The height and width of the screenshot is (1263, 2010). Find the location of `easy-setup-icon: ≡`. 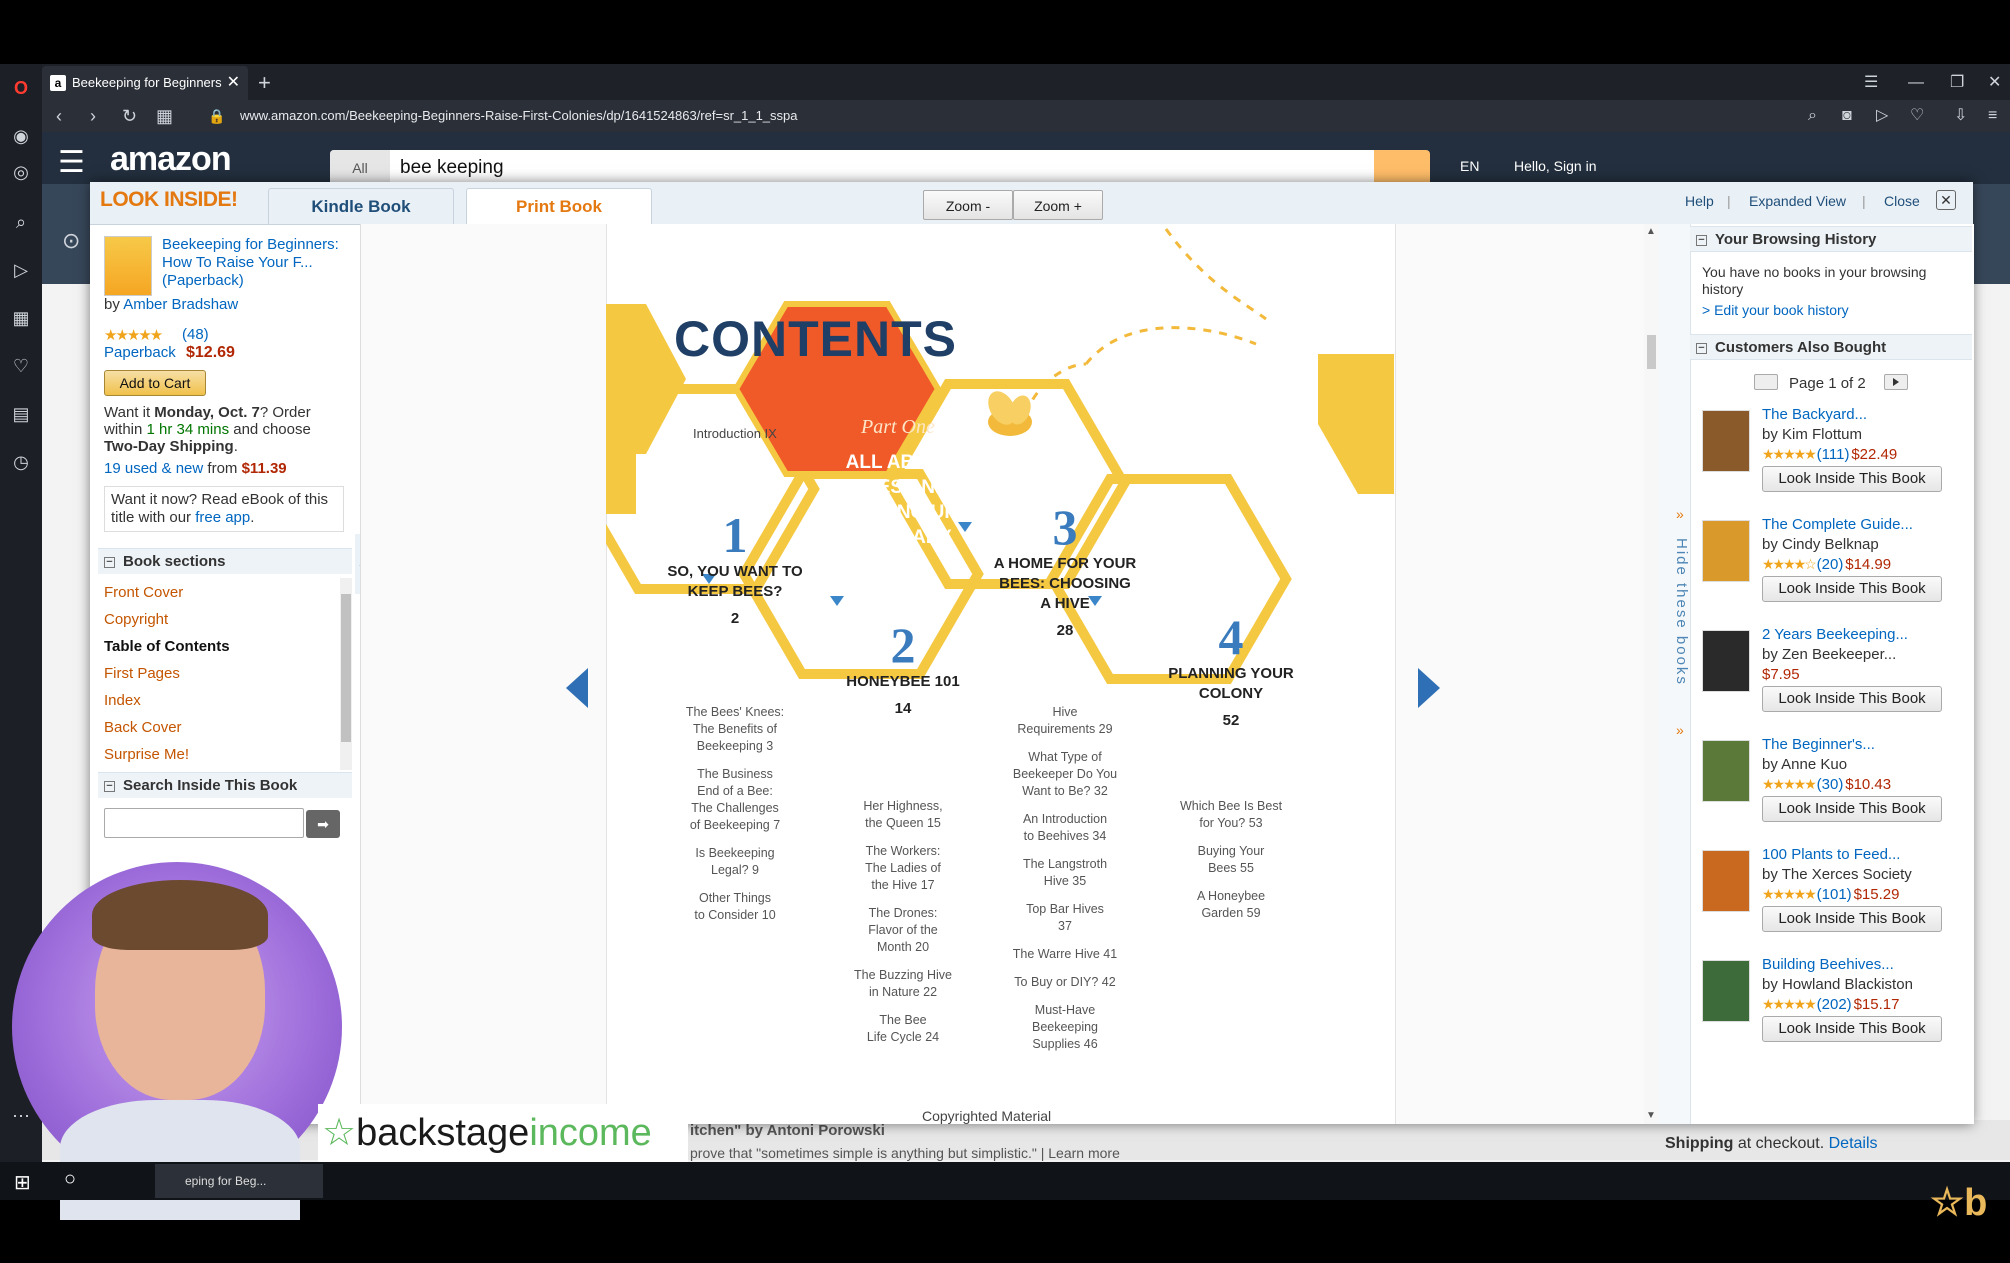

easy-setup-icon: ≡ is located at coordinates (1992, 116).